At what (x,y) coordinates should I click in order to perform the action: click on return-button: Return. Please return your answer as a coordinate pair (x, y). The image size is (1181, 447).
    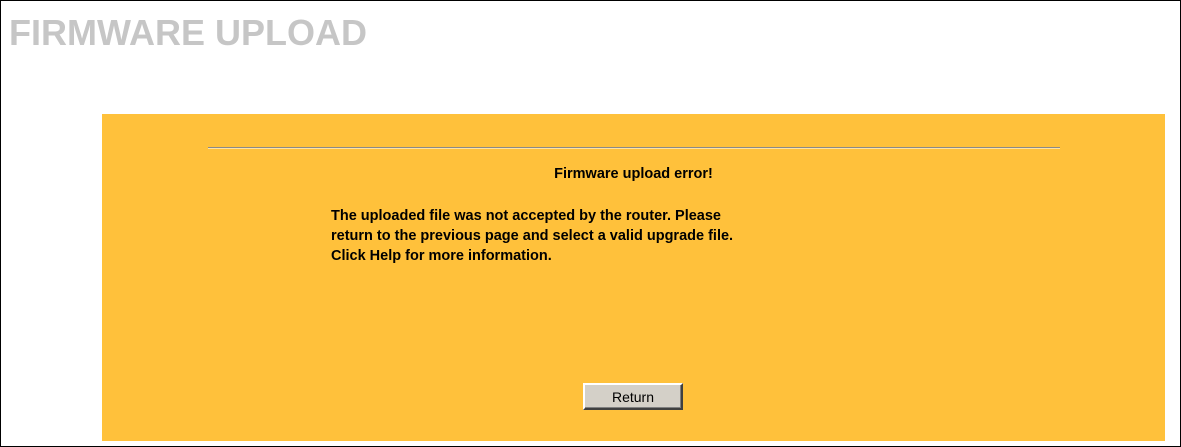
    Looking at the image, I should click on (633, 396).